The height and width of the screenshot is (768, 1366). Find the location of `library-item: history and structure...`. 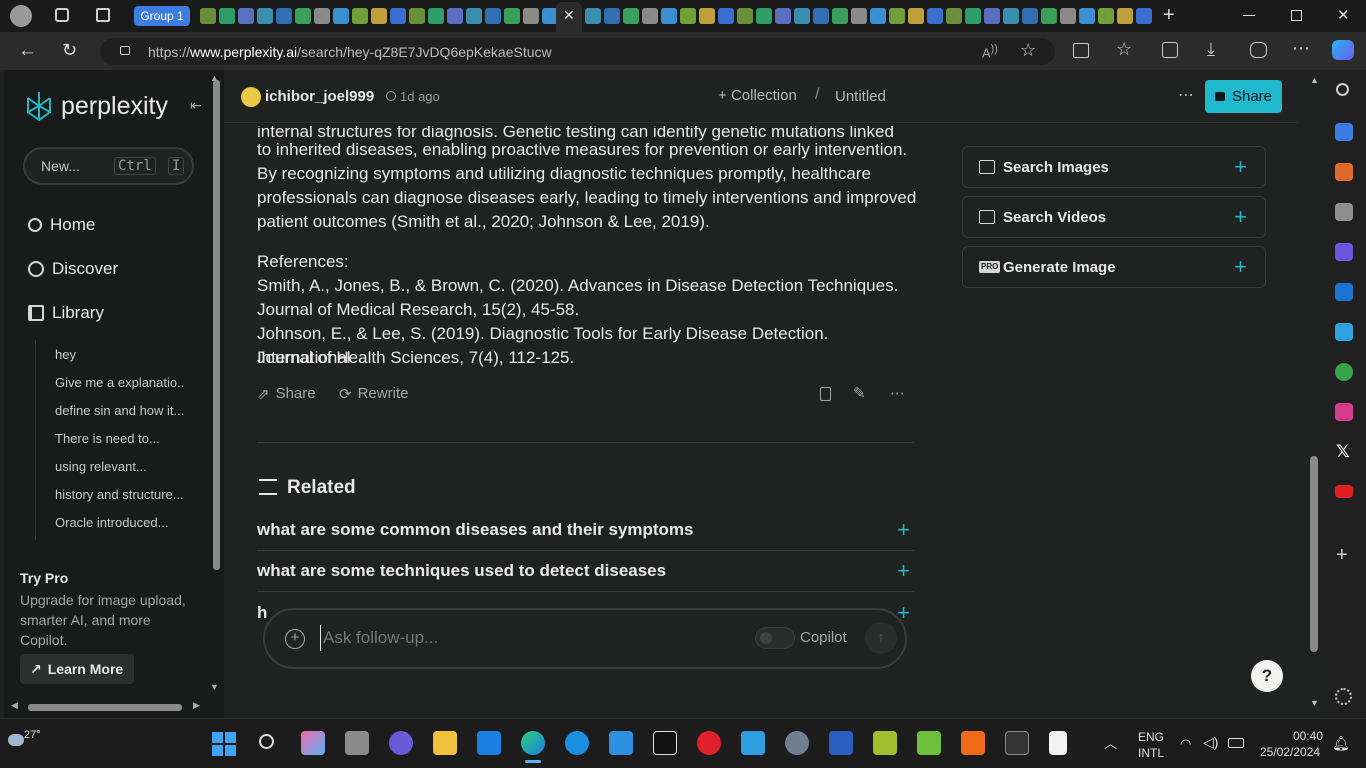

library-item: history and structure... is located at coordinates (120, 494).